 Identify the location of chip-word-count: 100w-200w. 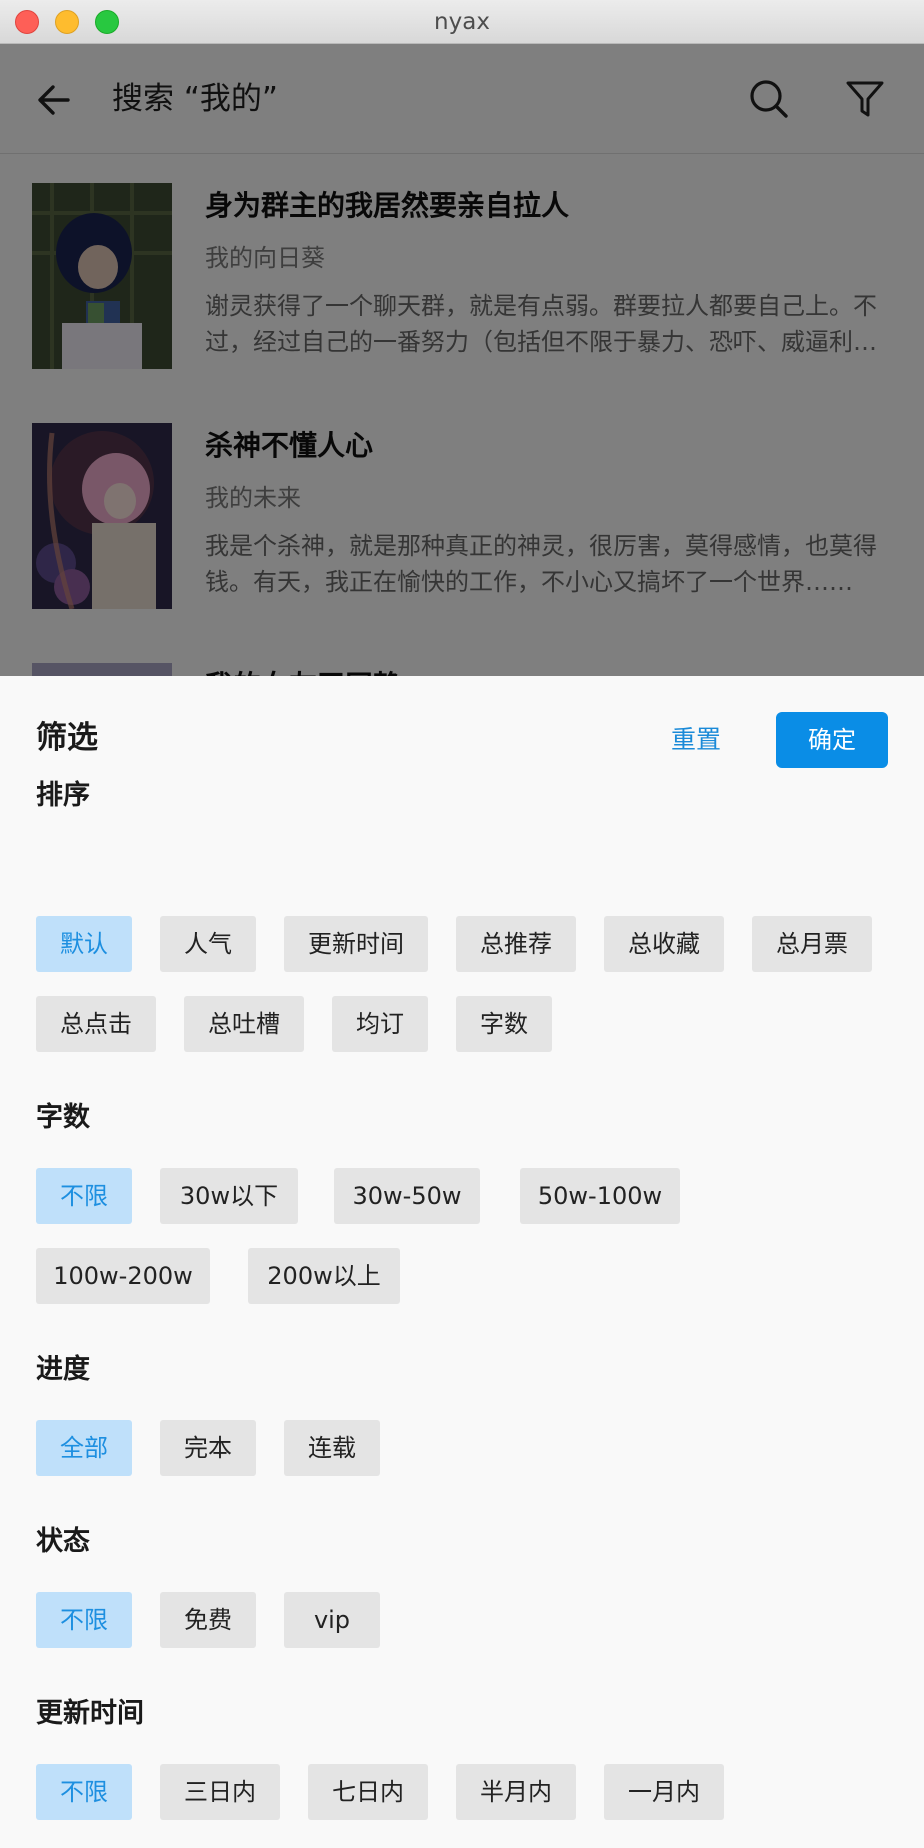
(123, 1276).